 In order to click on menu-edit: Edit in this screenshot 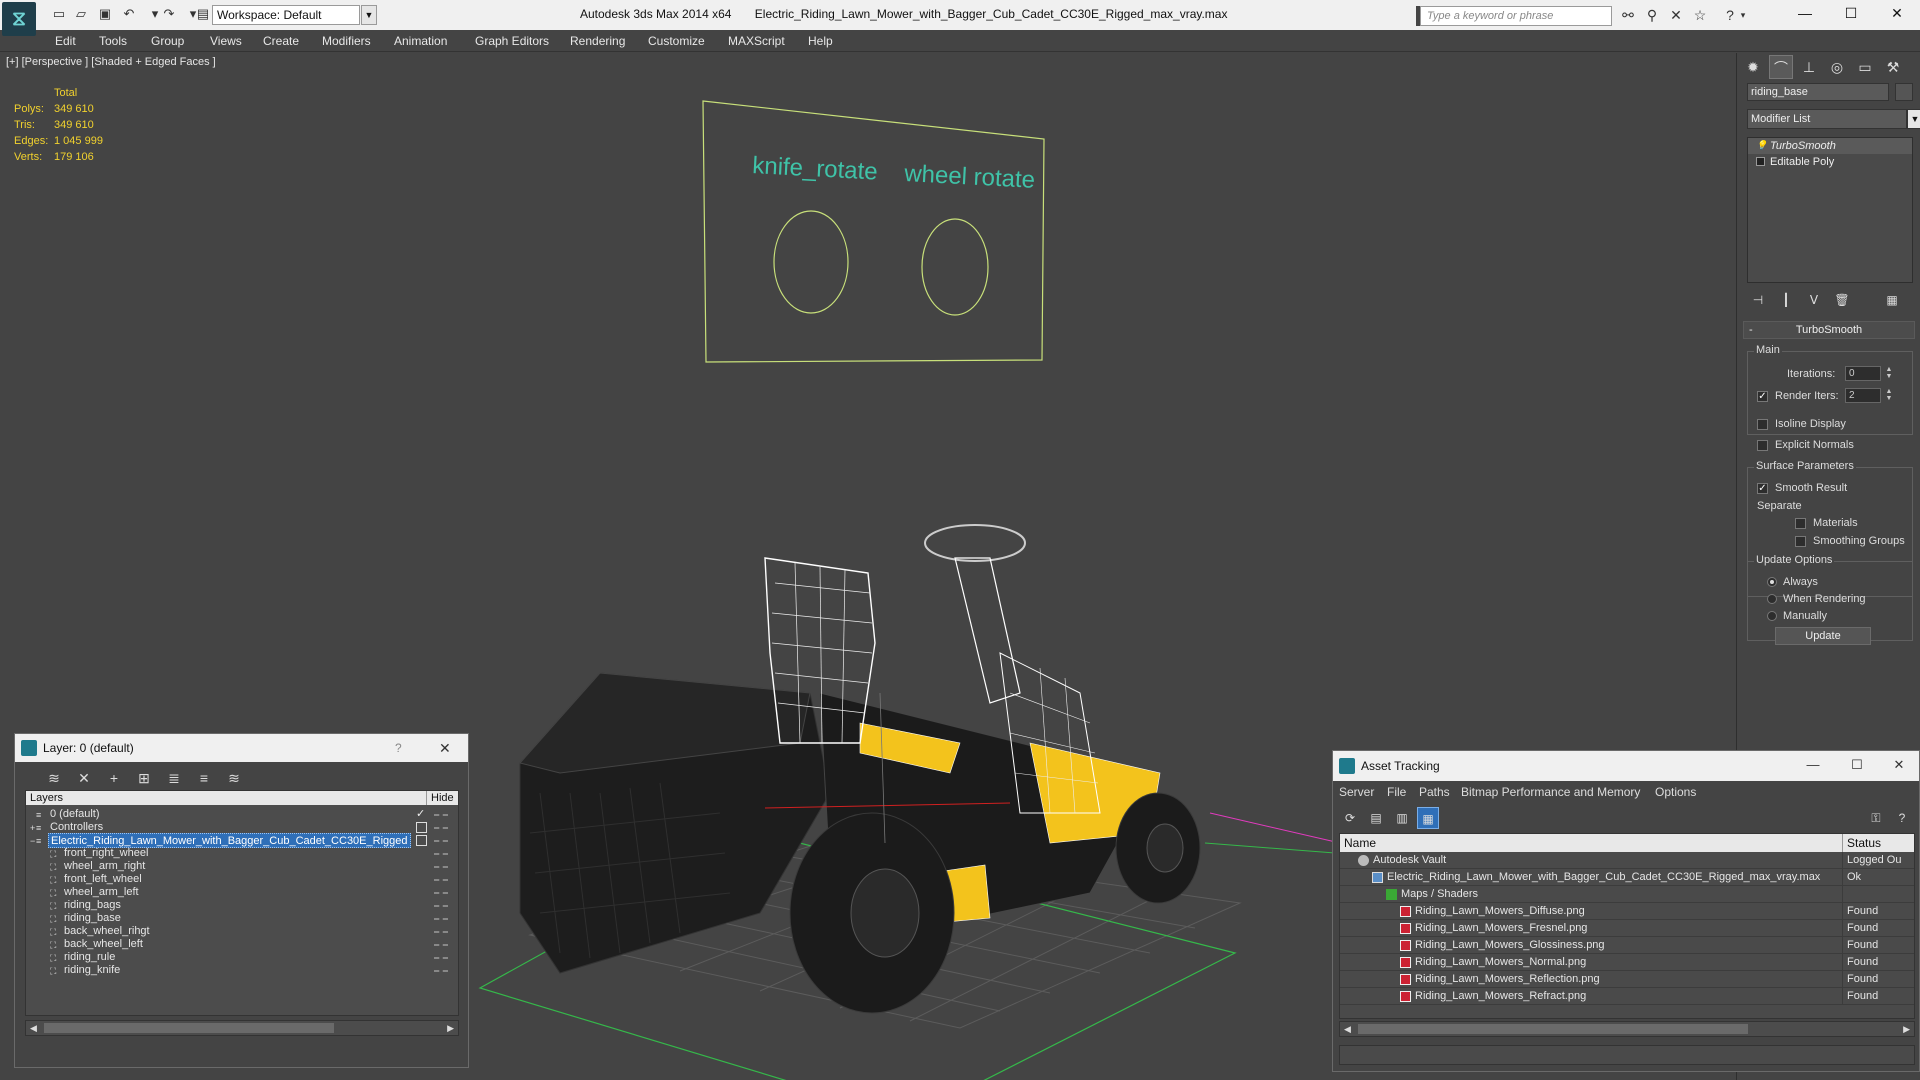, I will do `click(65, 41)`.